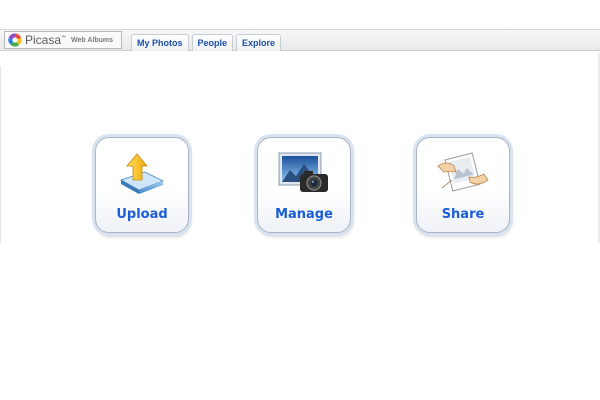 The height and width of the screenshot is (400, 600). I want to click on upload-icon, so click(142, 175).